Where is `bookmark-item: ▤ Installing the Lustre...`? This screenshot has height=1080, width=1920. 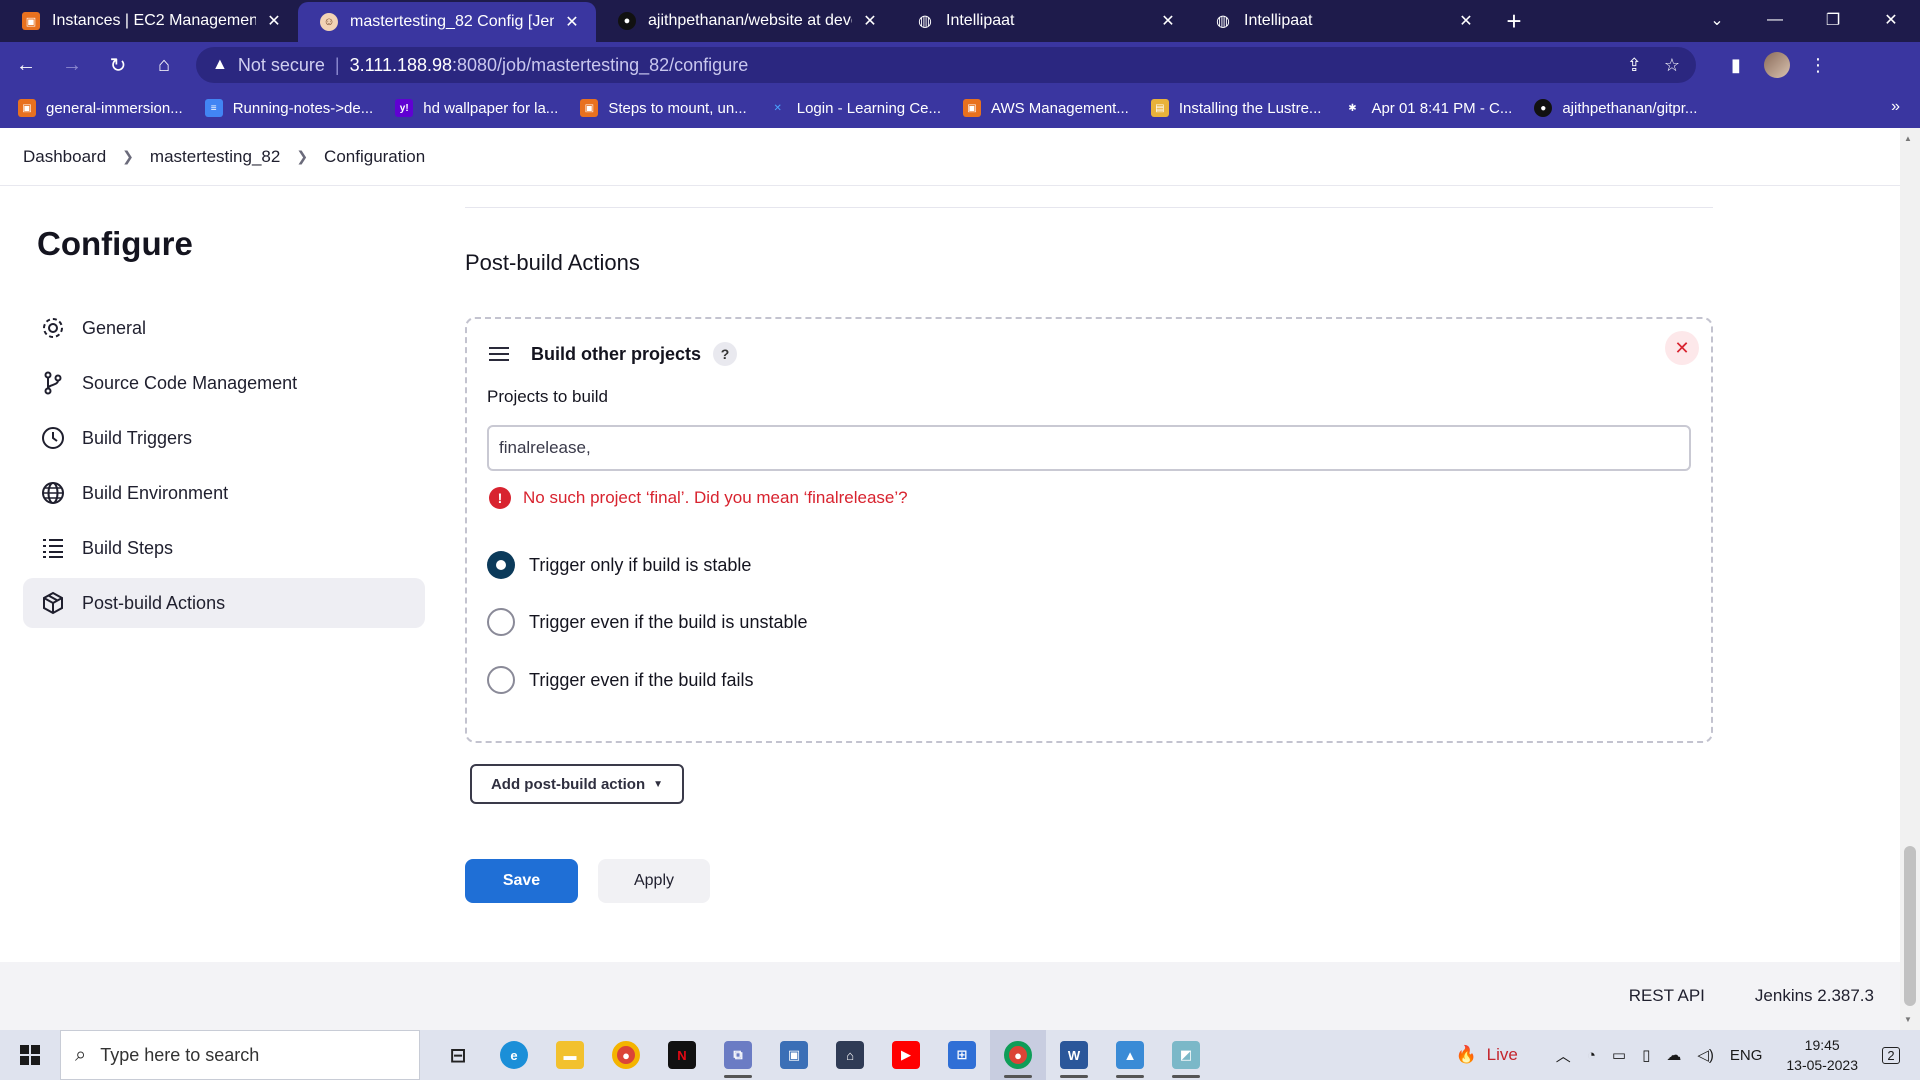
bookmark-item: ▤ Installing the Lustre... is located at coordinates (1235, 108).